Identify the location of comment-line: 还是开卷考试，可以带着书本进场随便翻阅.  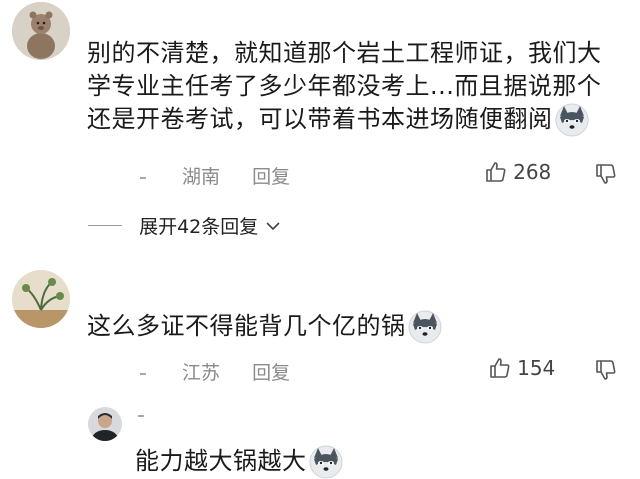
(359, 120).